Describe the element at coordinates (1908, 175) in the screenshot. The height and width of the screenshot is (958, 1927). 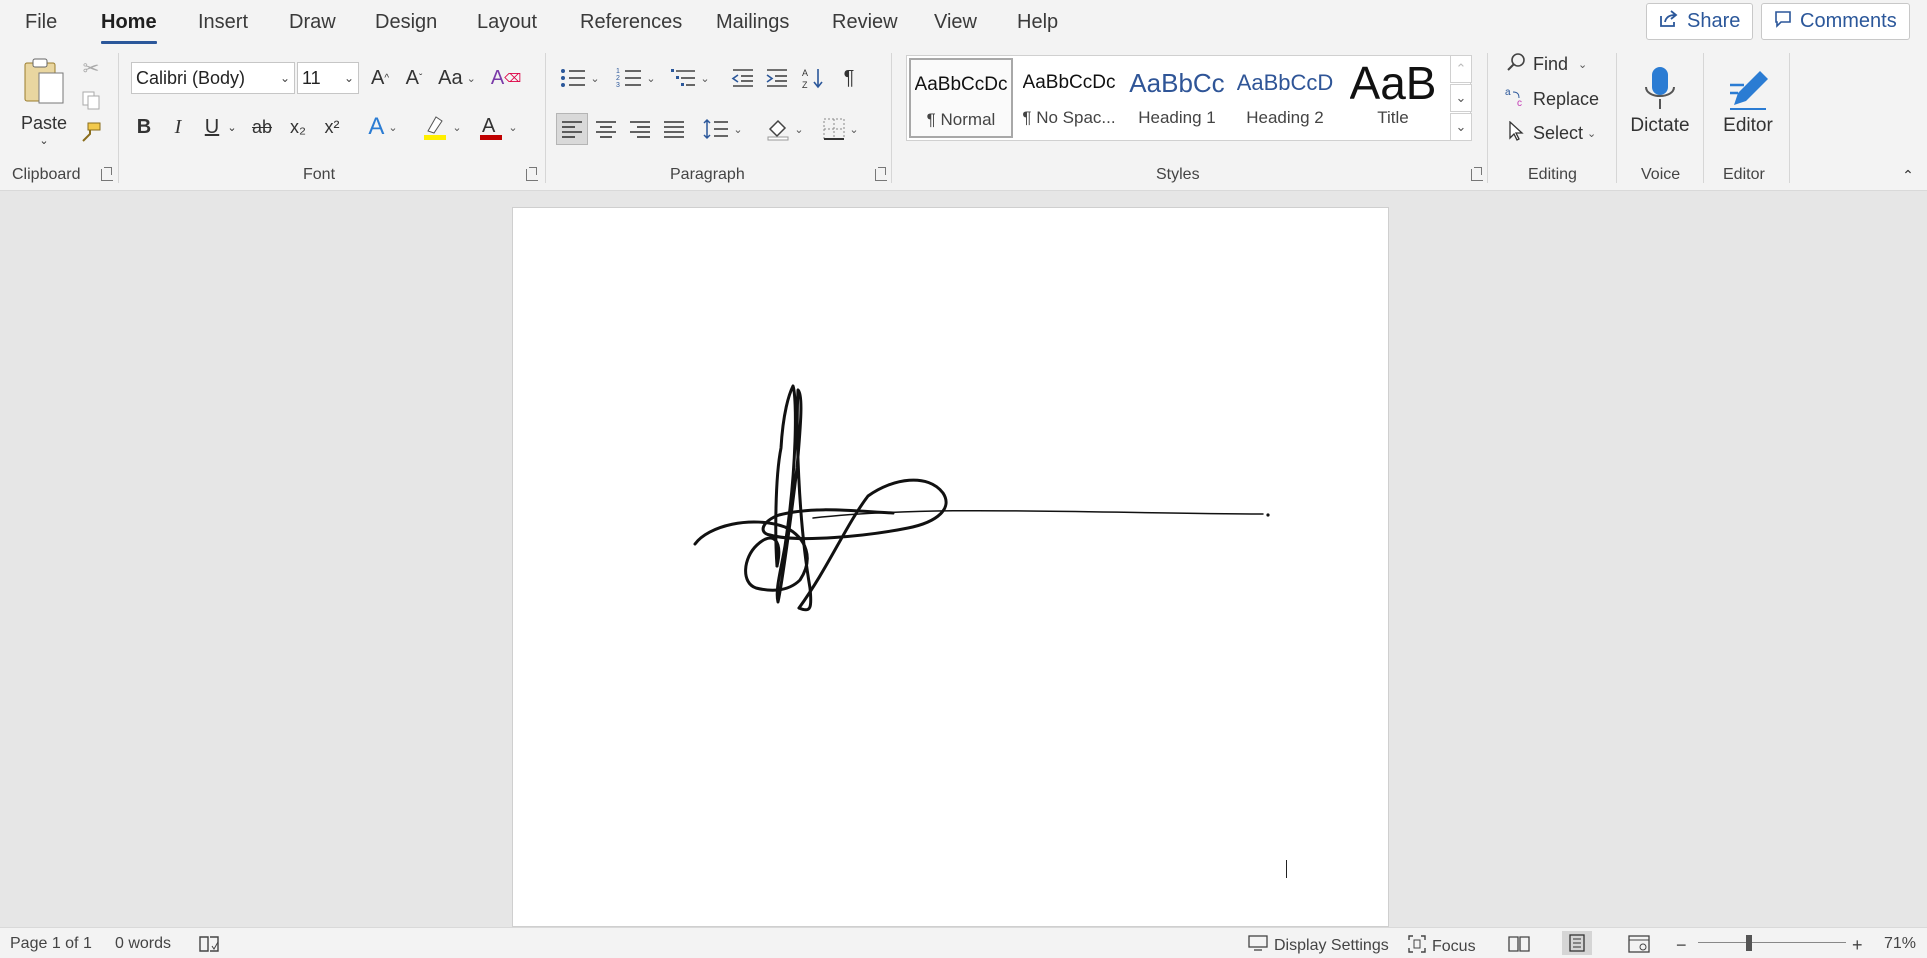
I see `collapse-ribbon-icon: ⌃` at that location.